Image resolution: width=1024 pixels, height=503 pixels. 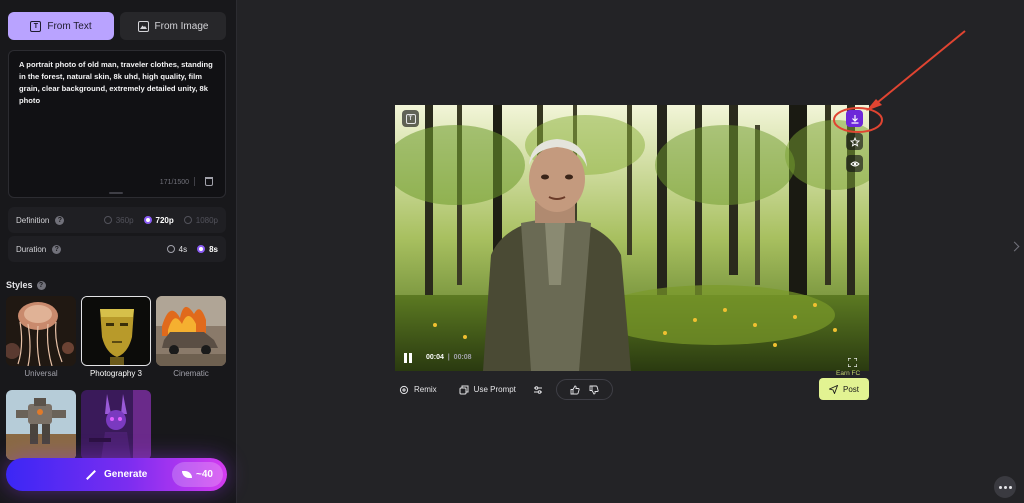 I want to click on tab-from-text-label: From Text, so click(x=69, y=26).